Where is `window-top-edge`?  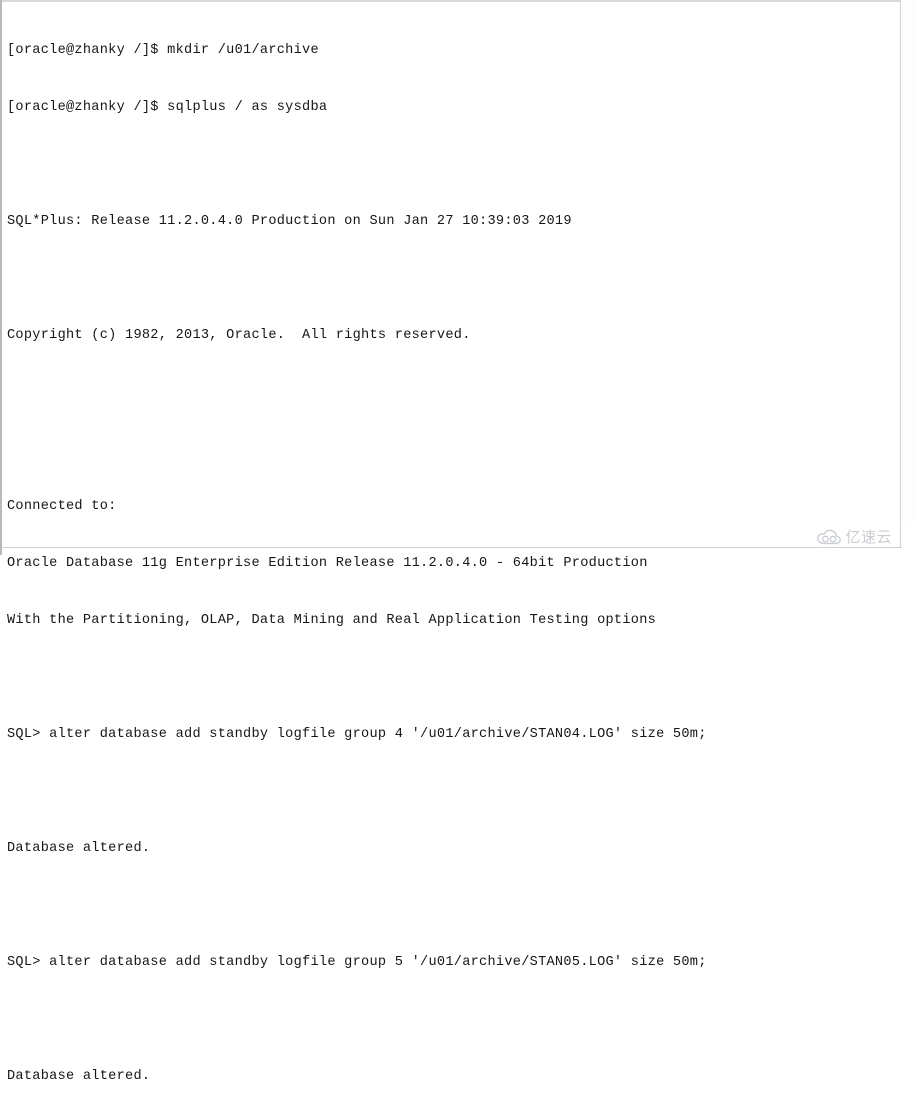 window-top-edge is located at coordinates (459, 1).